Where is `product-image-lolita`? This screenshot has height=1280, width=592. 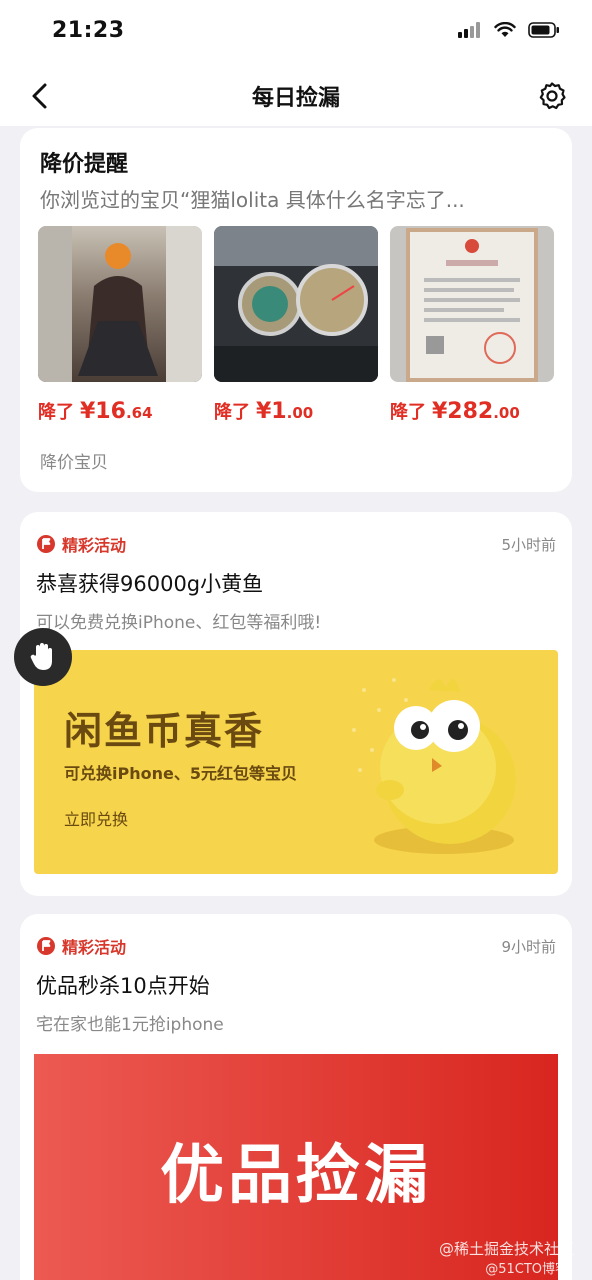
product-image-lolita is located at coordinates (120, 304).